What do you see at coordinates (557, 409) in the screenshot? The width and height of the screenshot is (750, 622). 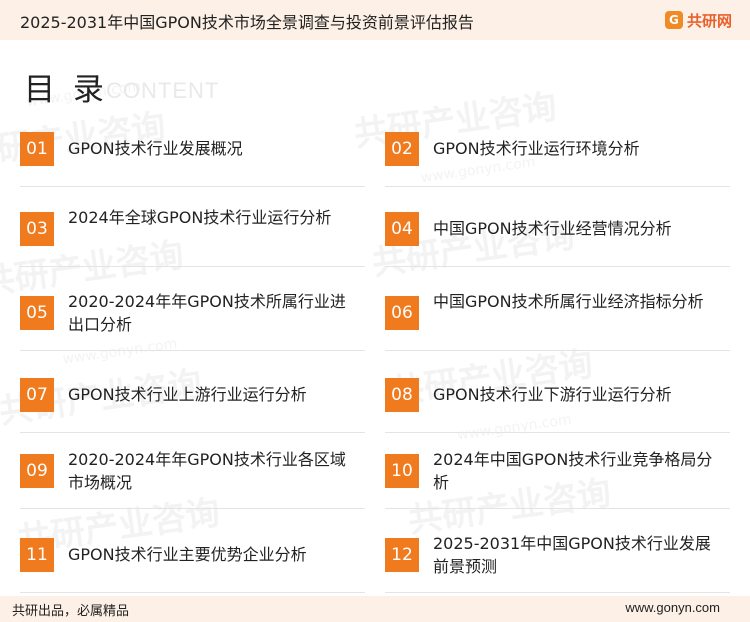 I see `toc-item: 08 GPON技术行业下游行业运行分析` at bounding box center [557, 409].